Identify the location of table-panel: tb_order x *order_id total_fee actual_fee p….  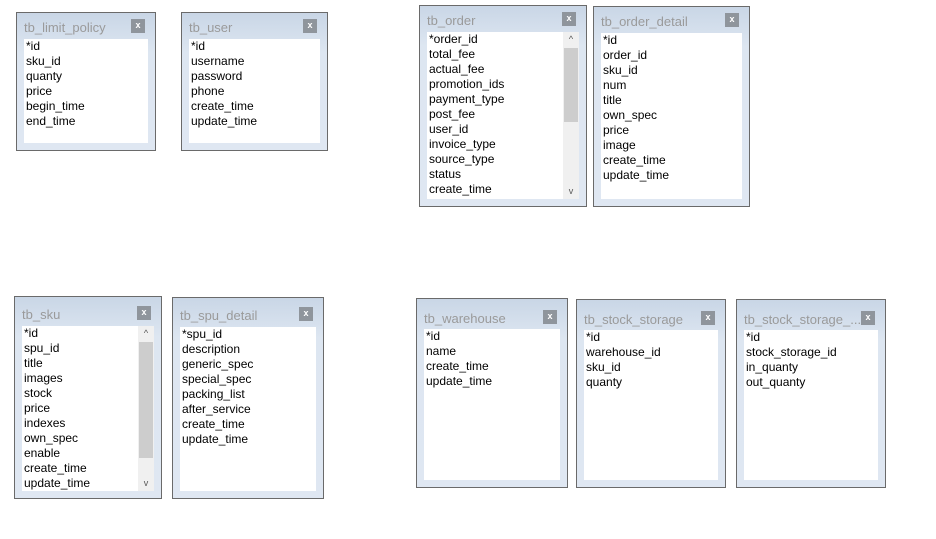
(503, 106).